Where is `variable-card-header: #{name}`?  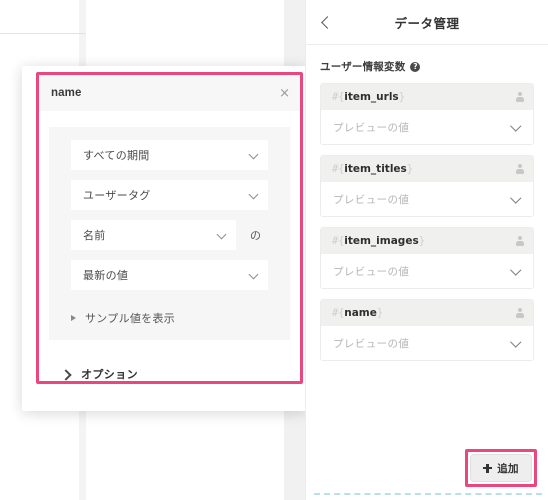 variable-card-header: #{name} is located at coordinates (427, 313).